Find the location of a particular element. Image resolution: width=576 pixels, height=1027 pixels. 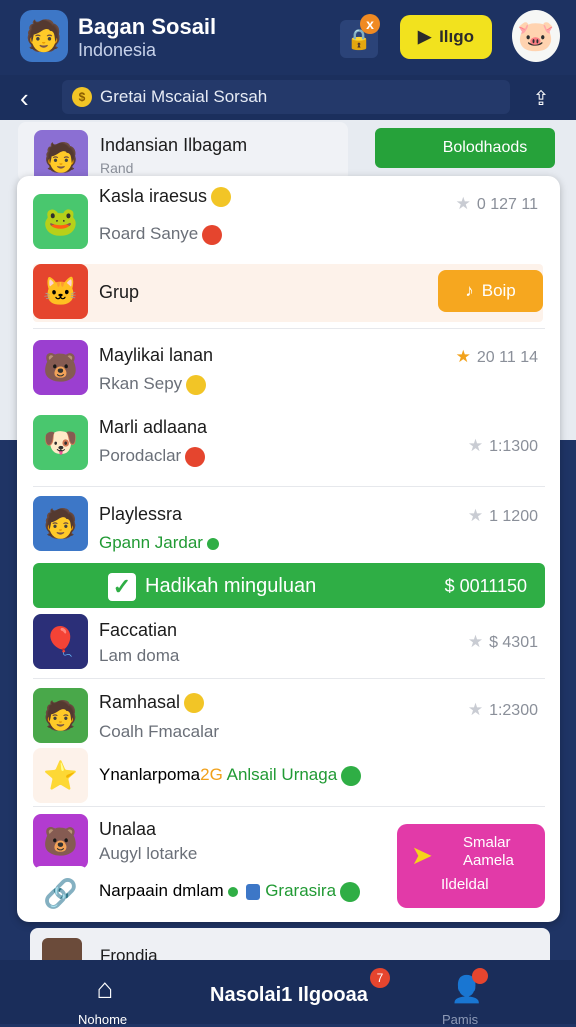

user-avatar: 🧑 is located at coordinates (44, 36).